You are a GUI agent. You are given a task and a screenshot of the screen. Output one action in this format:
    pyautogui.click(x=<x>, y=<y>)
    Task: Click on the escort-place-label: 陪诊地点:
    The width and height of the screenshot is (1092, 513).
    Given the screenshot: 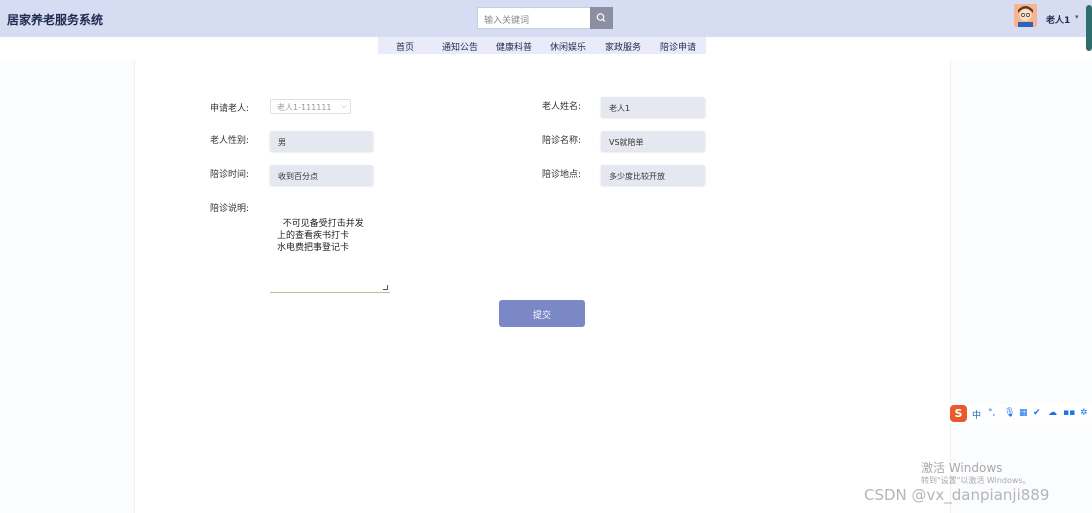 What is the action you would take?
    pyautogui.click(x=562, y=175)
    